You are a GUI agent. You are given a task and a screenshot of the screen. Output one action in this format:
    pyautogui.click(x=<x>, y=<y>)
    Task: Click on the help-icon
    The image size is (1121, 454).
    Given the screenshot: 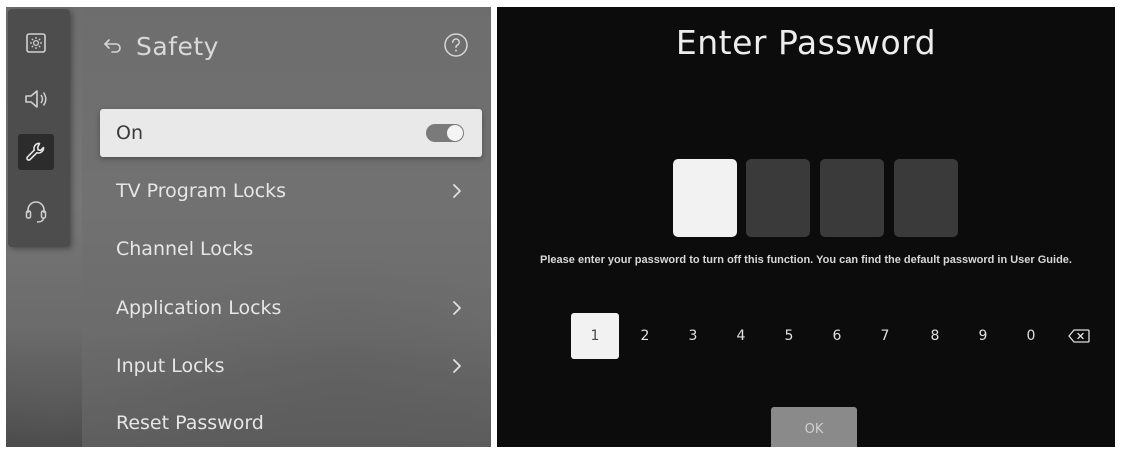 What is the action you would take?
    pyautogui.click(x=456, y=45)
    